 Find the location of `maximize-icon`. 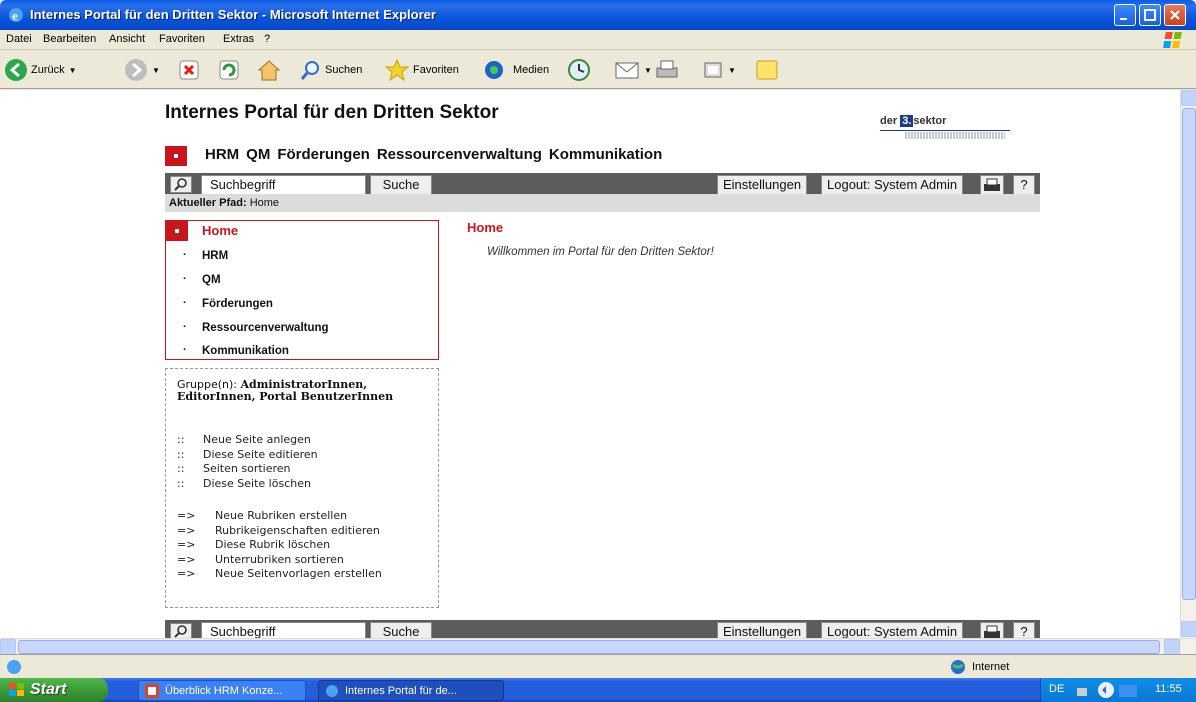

maximize-icon is located at coordinates (1150, 15).